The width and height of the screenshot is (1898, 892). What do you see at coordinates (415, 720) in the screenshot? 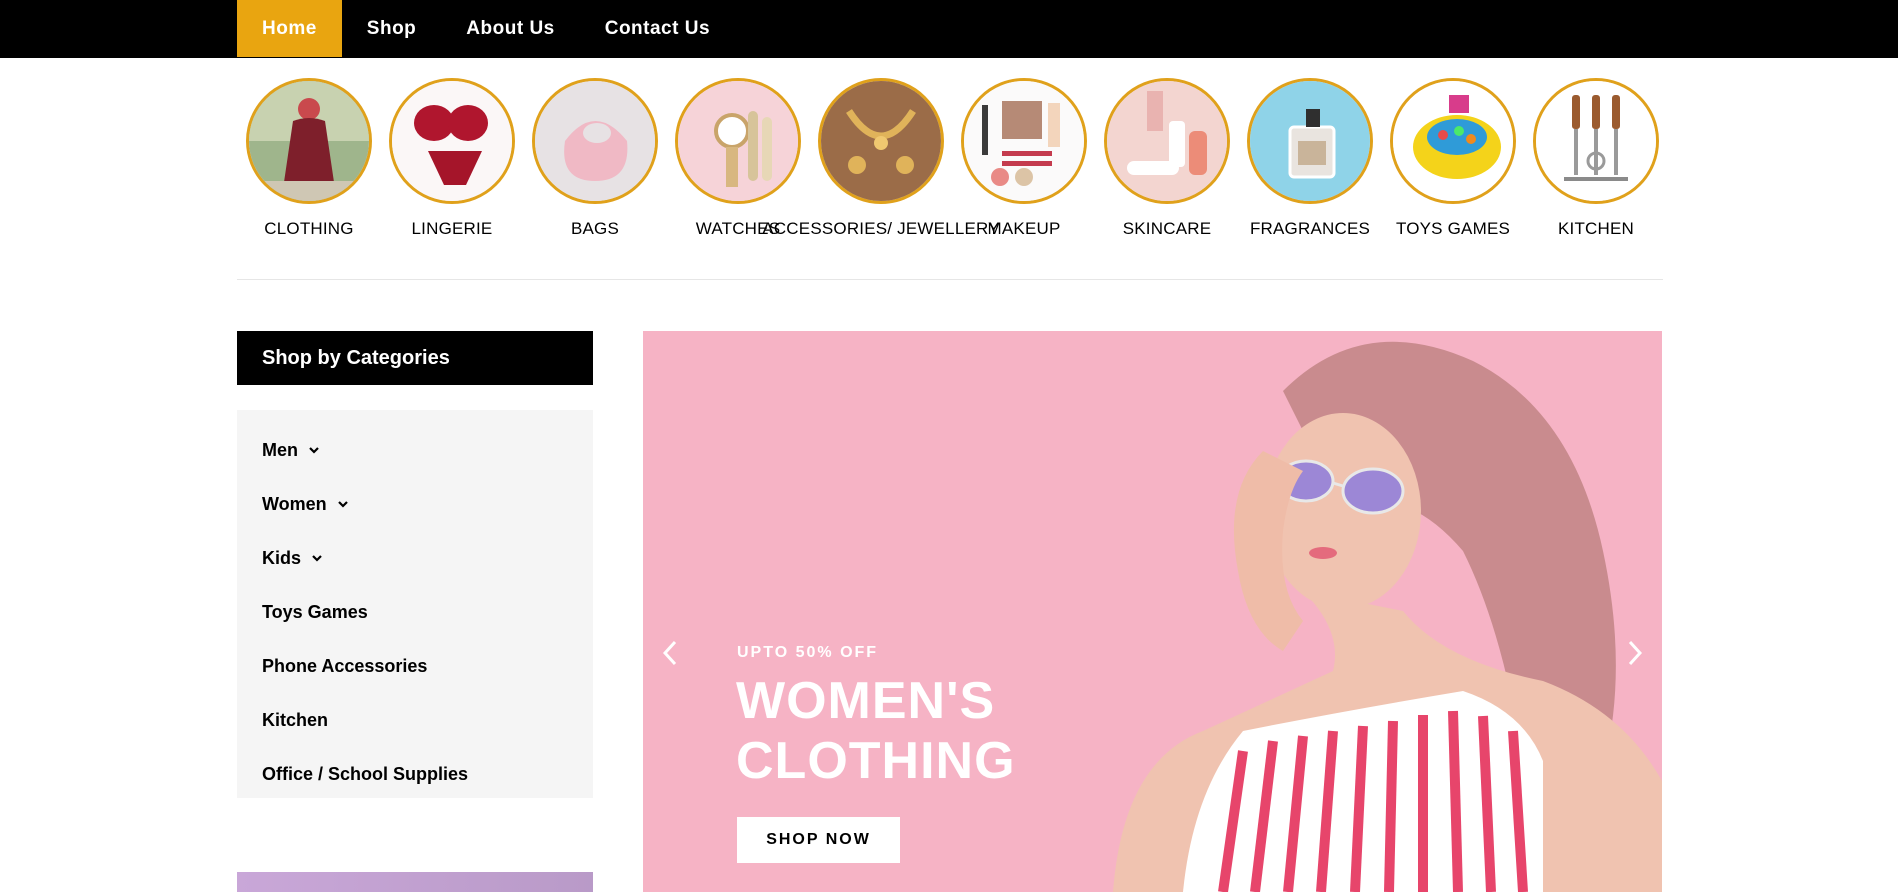
I see `sidebar-item-kitchen: Kitchen` at bounding box center [415, 720].